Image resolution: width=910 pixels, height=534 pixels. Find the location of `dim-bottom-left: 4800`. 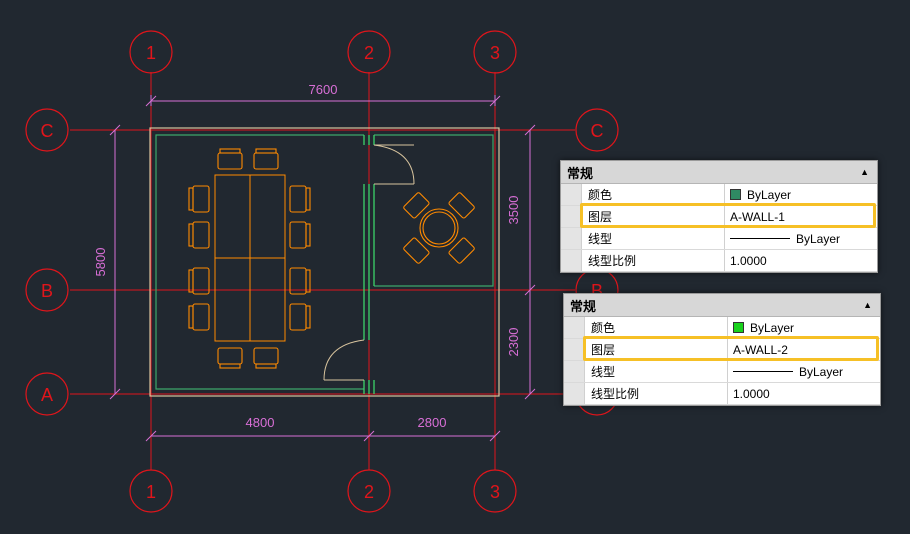

dim-bottom-left: 4800 is located at coordinates (260, 422).